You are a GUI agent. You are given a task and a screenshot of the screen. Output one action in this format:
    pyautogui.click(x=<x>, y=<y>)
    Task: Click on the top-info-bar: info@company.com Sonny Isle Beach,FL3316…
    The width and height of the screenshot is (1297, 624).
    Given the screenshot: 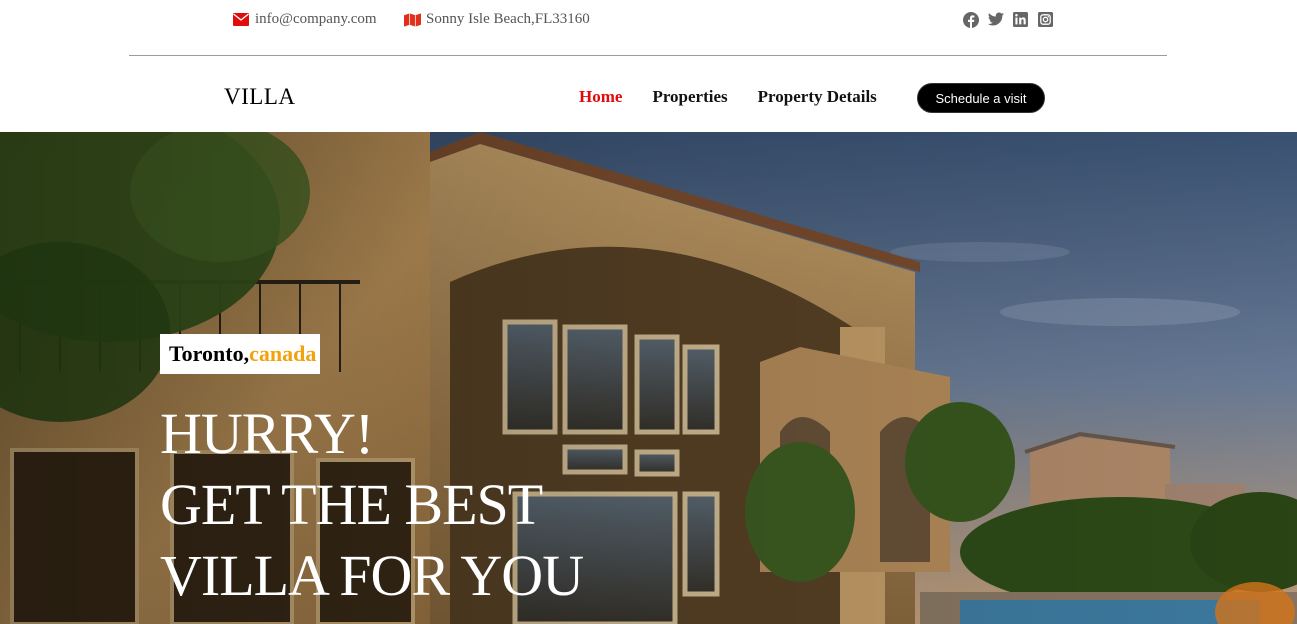 What is the action you would take?
    pyautogui.click(x=648, y=28)
    